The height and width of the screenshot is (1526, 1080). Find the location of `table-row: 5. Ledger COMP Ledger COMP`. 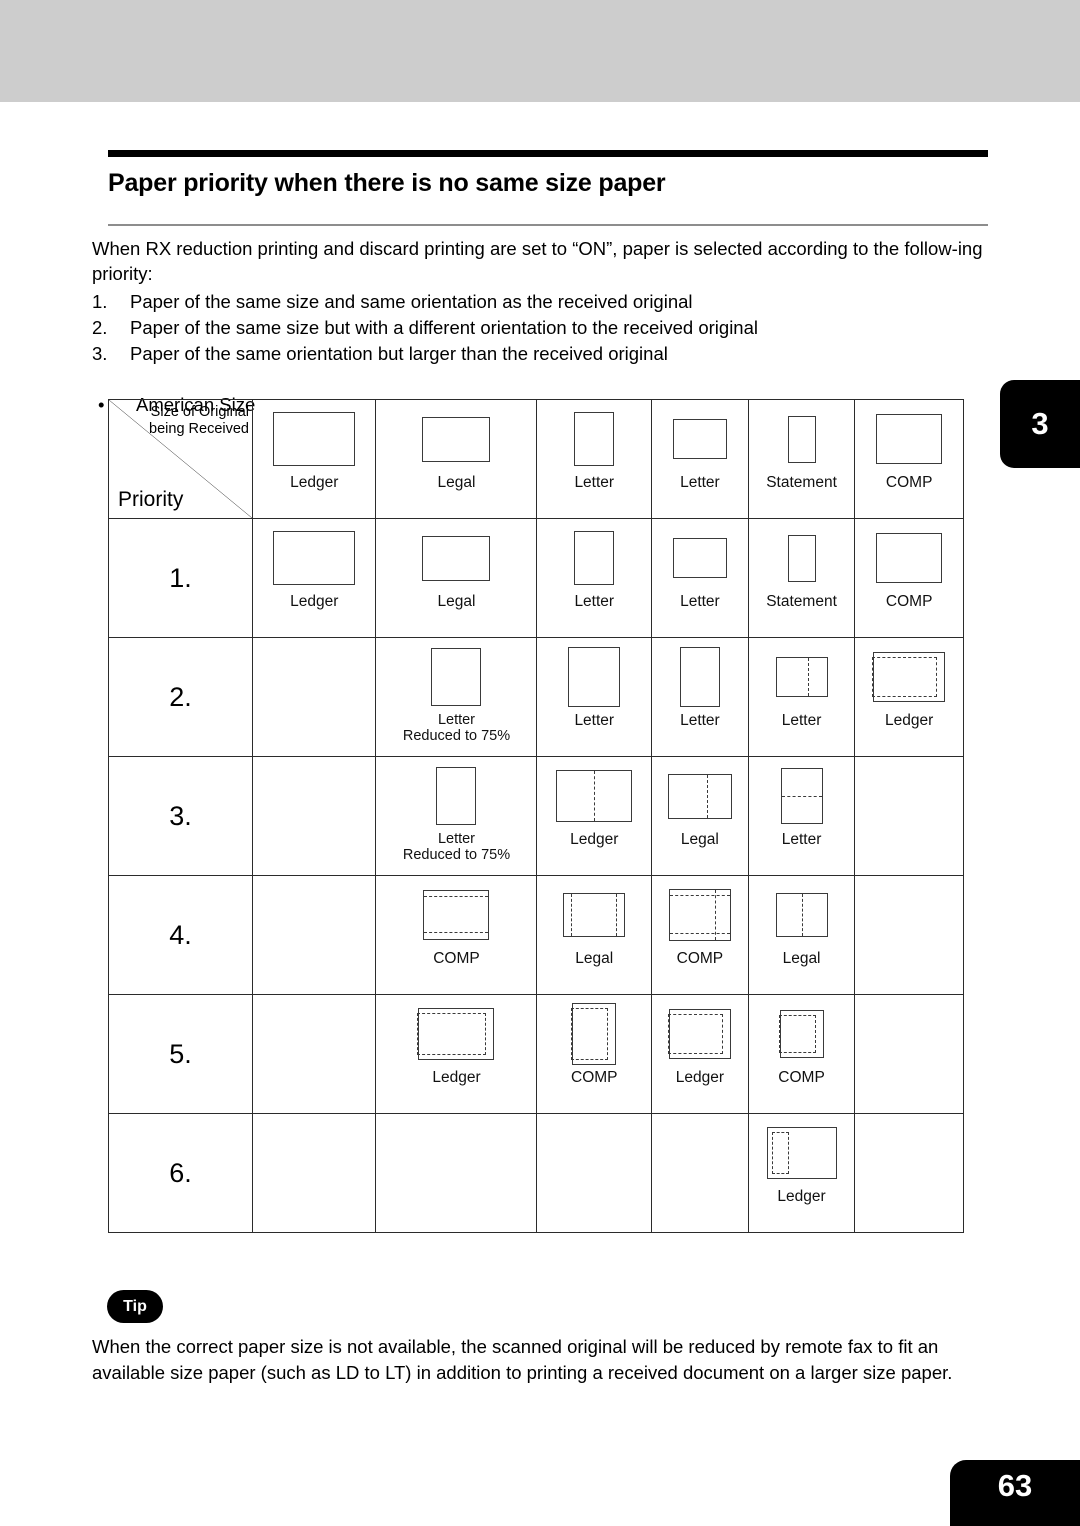

table-row: 5. Ledger COMP Ledger COMP is located at coordinates (536, 1054).